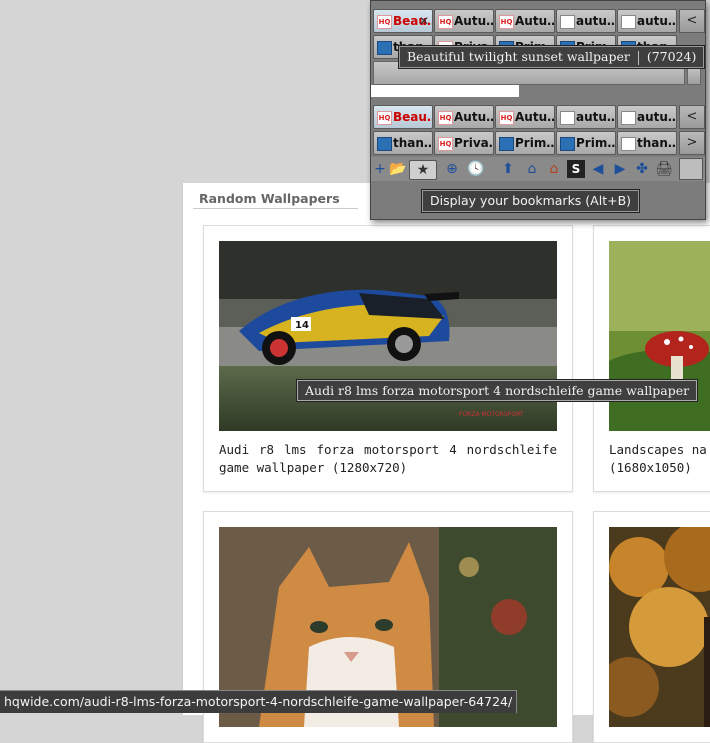  What do you see at coordinates (476, 169) in the screenshot?
I see `history-icon: 🕓` at bounding box center [476, 169].